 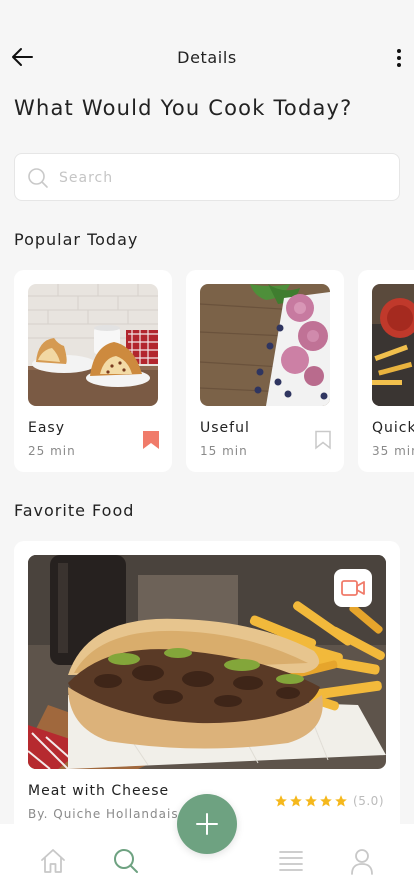 I want to click on recipe-card-quick: Quick 35 min, so click(x=386, y=371).